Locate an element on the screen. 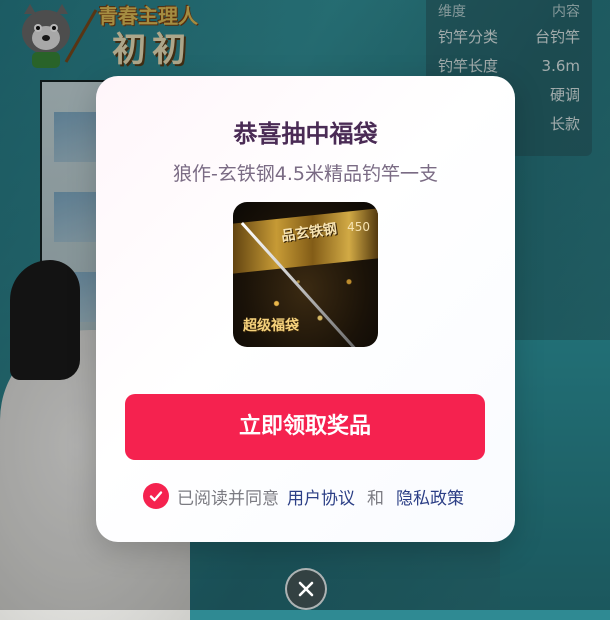 The height and width of the screenshot is (620, 610). agreement-checkbox is located at coordinates (156, 496).